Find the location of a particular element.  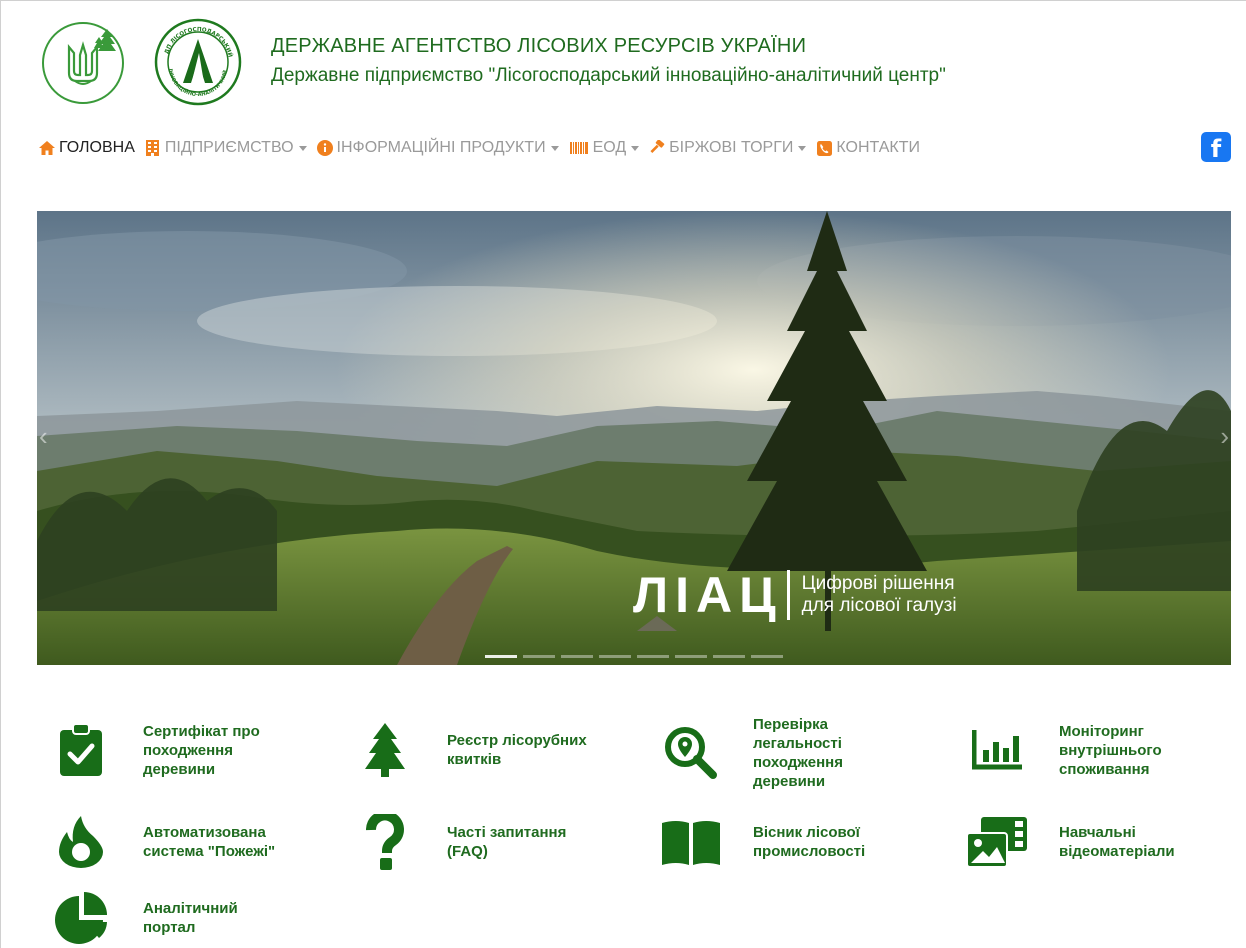

service-fires-system: Автоматизована система "Пожежі" is located at coordinates (167, 842).